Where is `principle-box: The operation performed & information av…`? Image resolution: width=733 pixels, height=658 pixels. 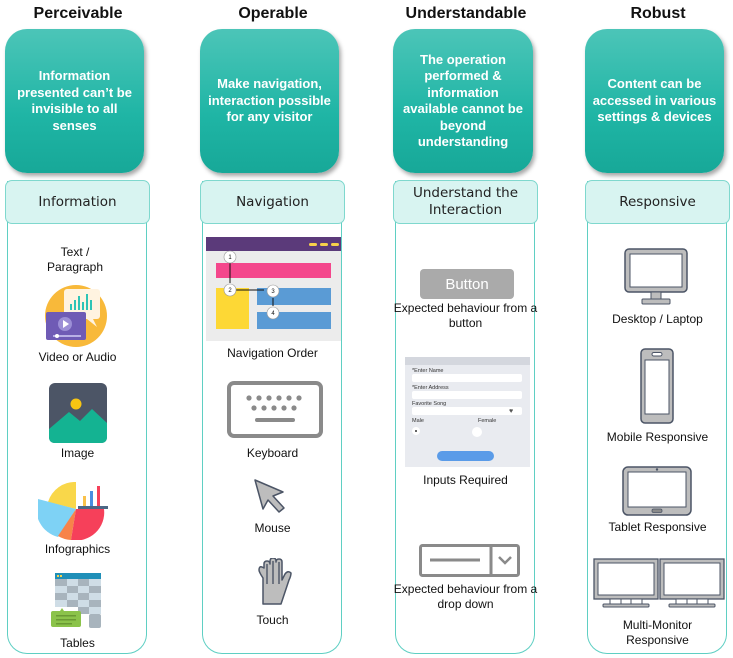
principle-box: The operation performed & information av… is located at coordinates (463, 101).